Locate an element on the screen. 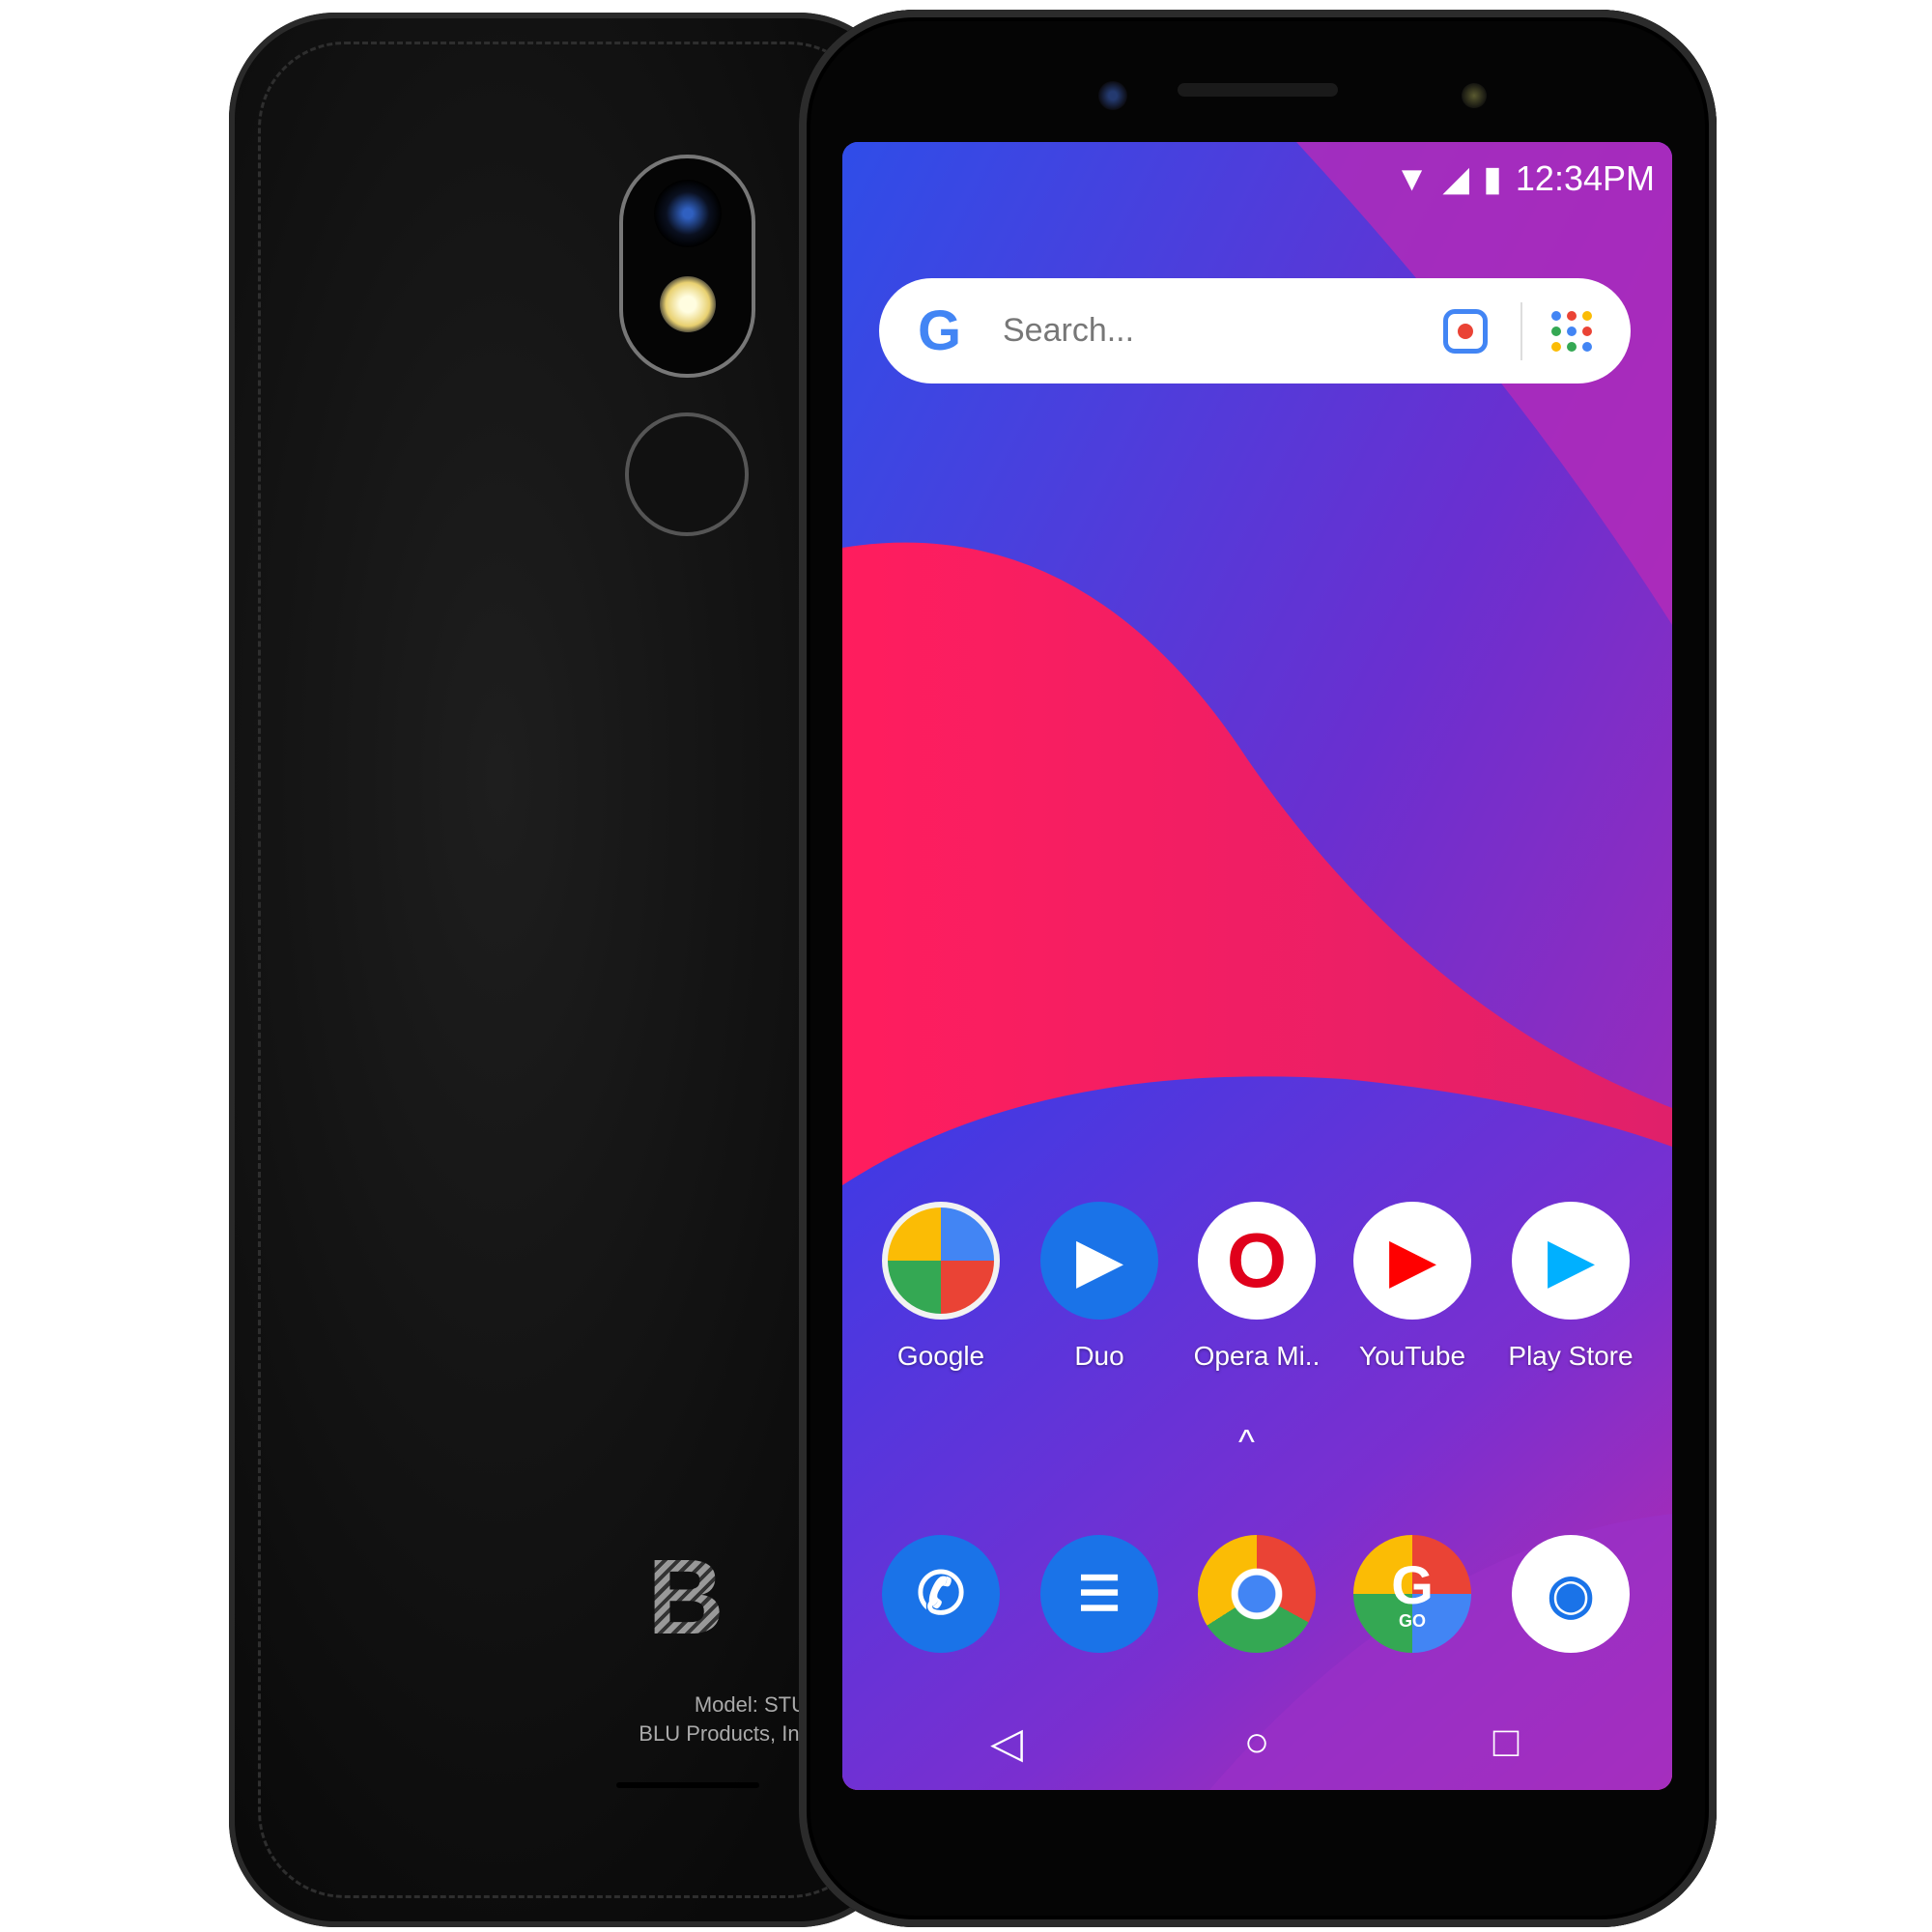 Image resolution: width=1932 pixels, height=1932 pixels. app-label: Duo is located at coordinates (1099, 1356).